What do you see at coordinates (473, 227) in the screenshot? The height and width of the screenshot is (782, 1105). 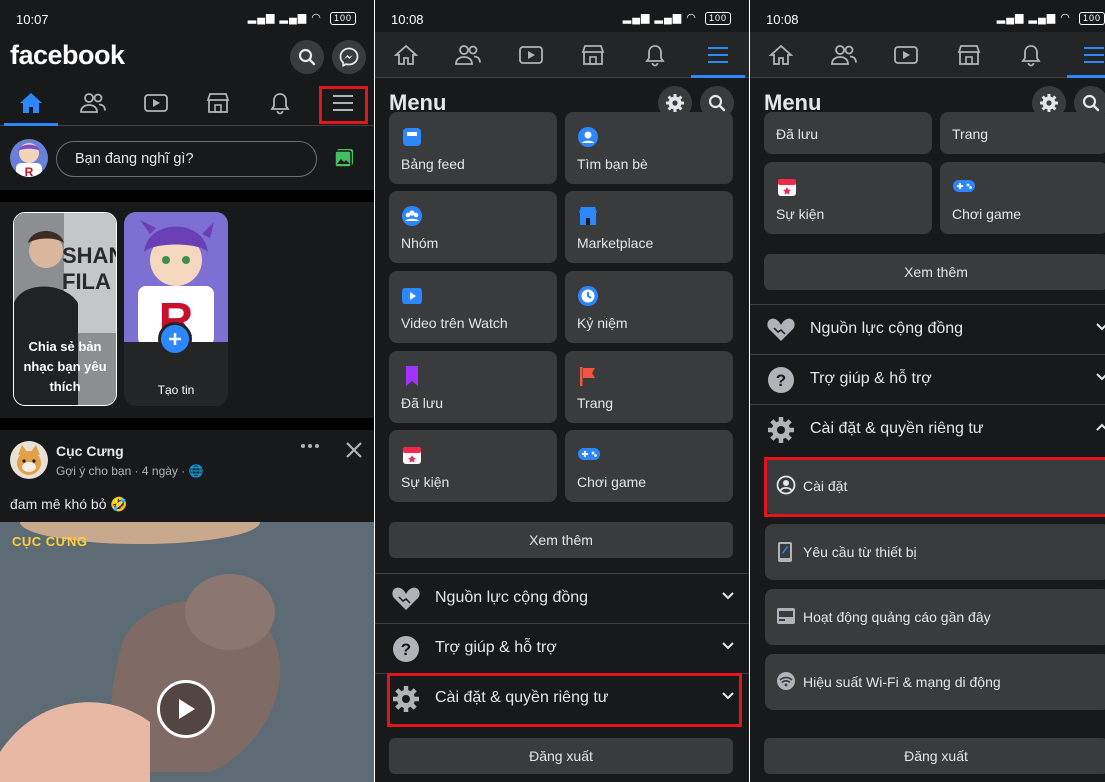 I see `menu-tile-groups: Nhóm` at bounding box center [473, 227].